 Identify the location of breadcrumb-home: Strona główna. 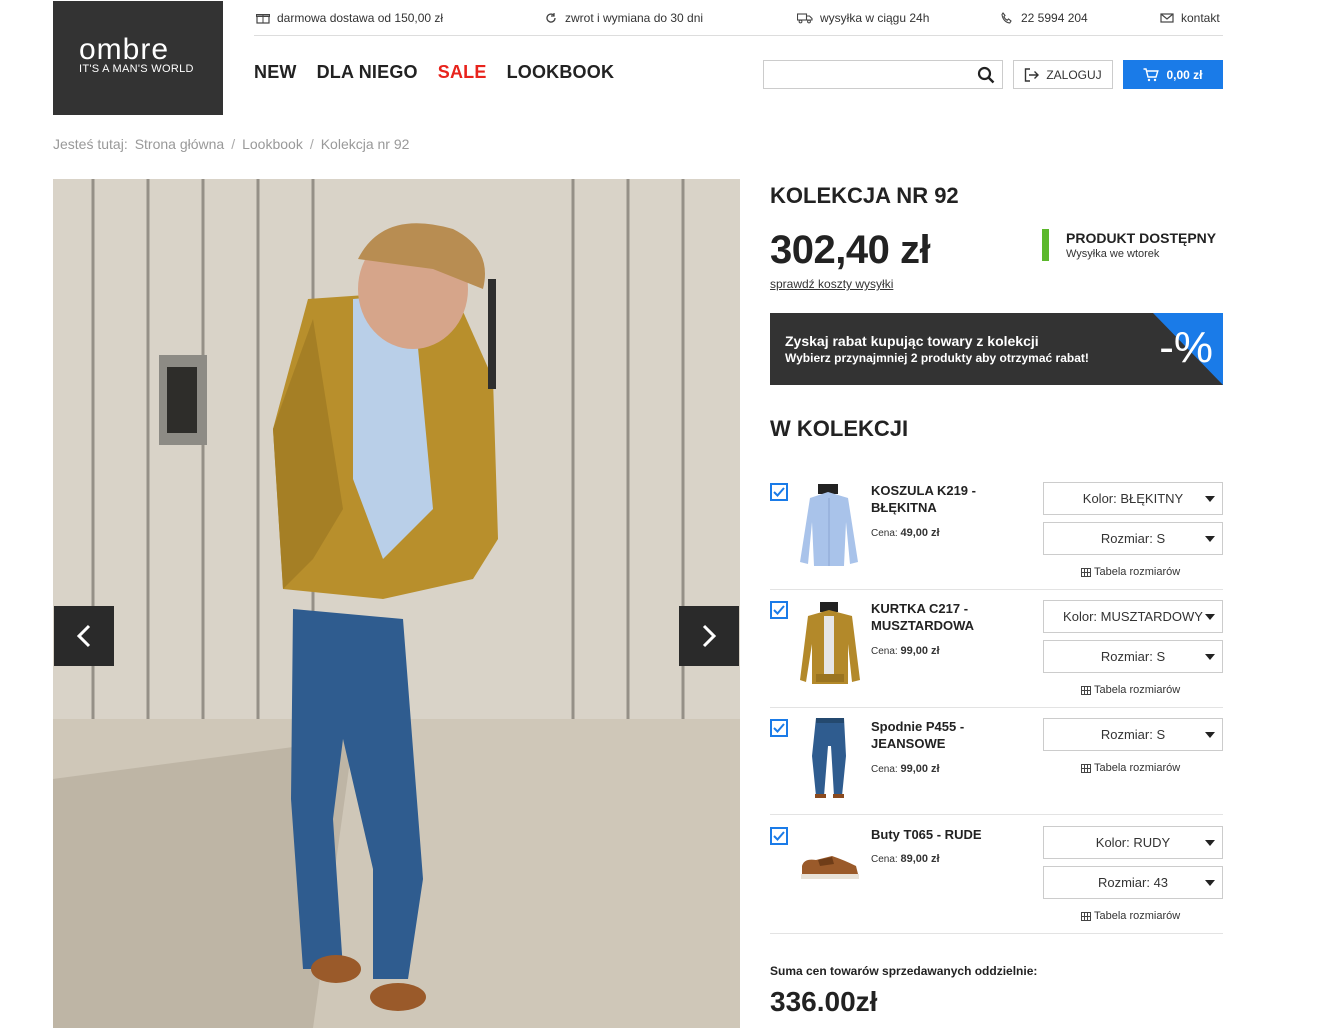
(180, 144).